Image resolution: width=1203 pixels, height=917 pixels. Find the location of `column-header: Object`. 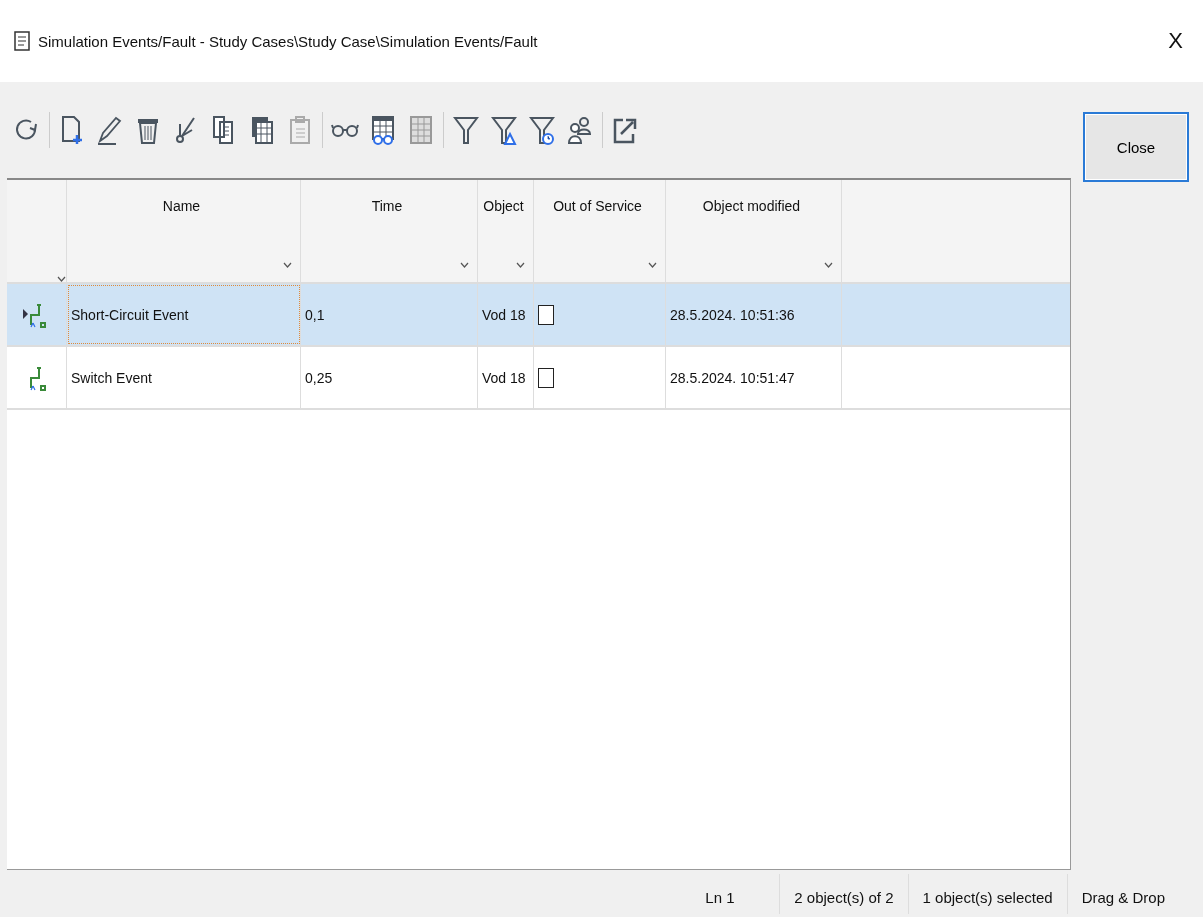

column-header: Object is located at coordinates (506, 231).